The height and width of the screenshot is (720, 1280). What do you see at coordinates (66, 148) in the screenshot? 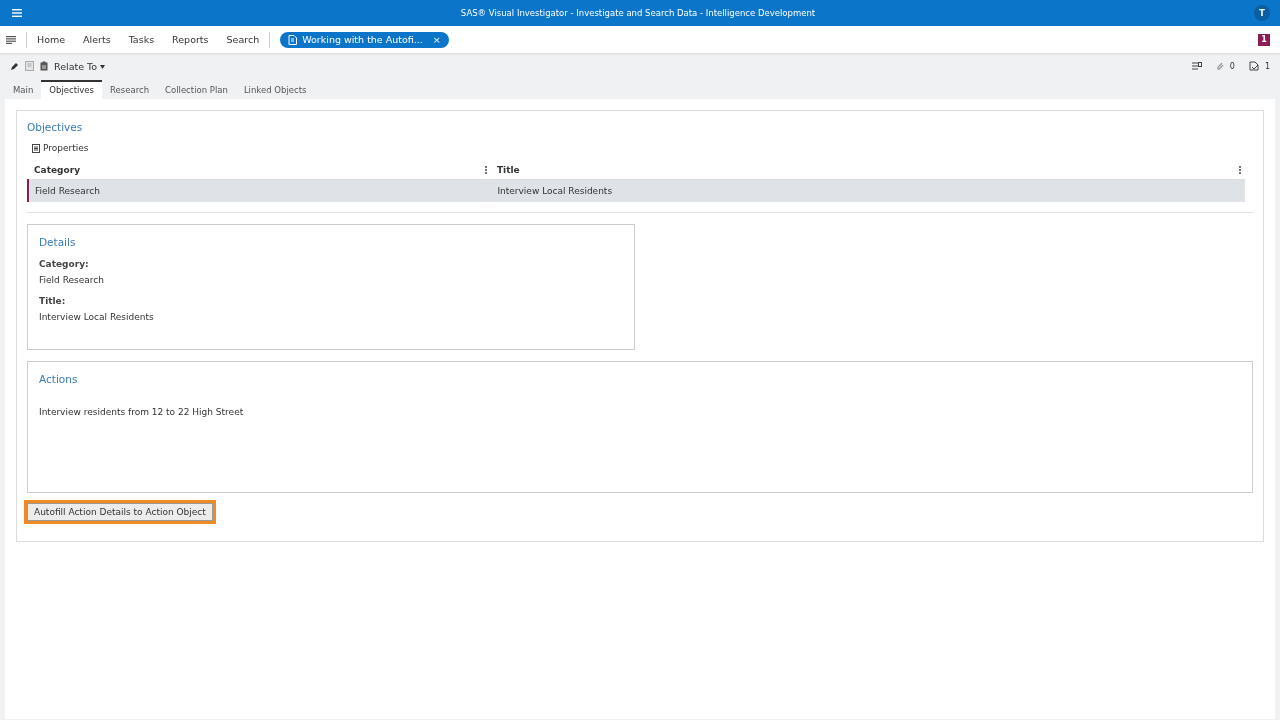
I see `properties-link: Properties` at bounding box center [66, 148].